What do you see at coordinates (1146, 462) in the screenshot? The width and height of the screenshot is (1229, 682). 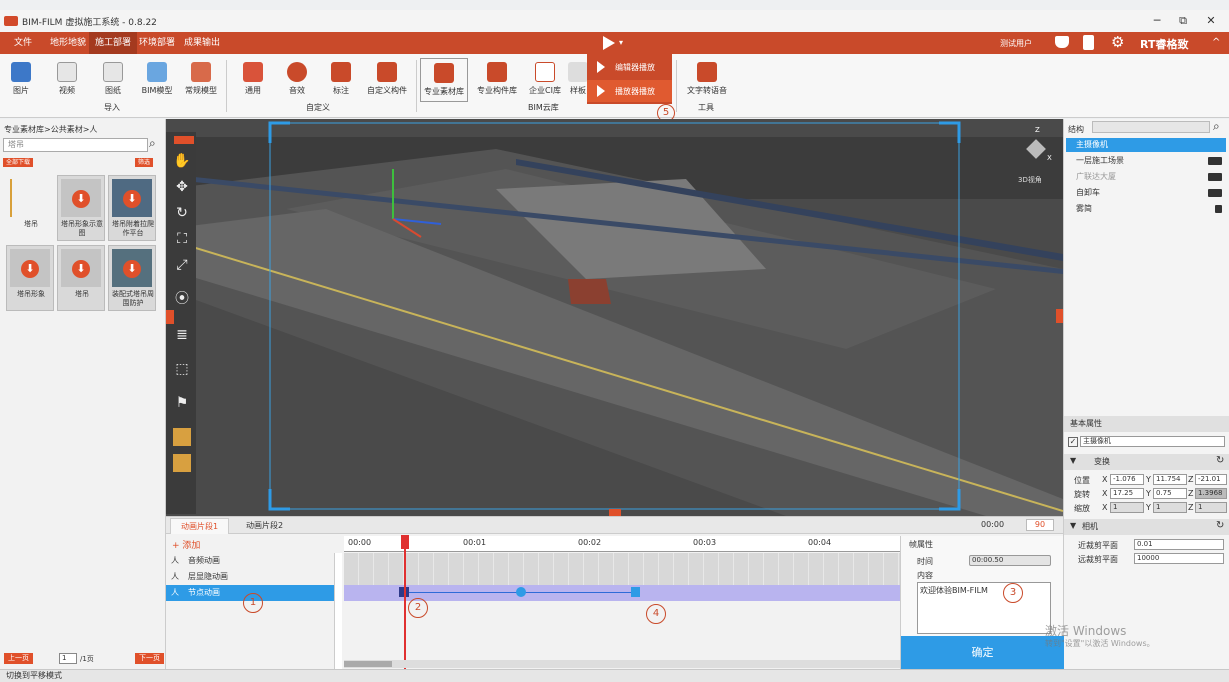 I see `transform-header: 变换` at bounding box center [1146, 462].